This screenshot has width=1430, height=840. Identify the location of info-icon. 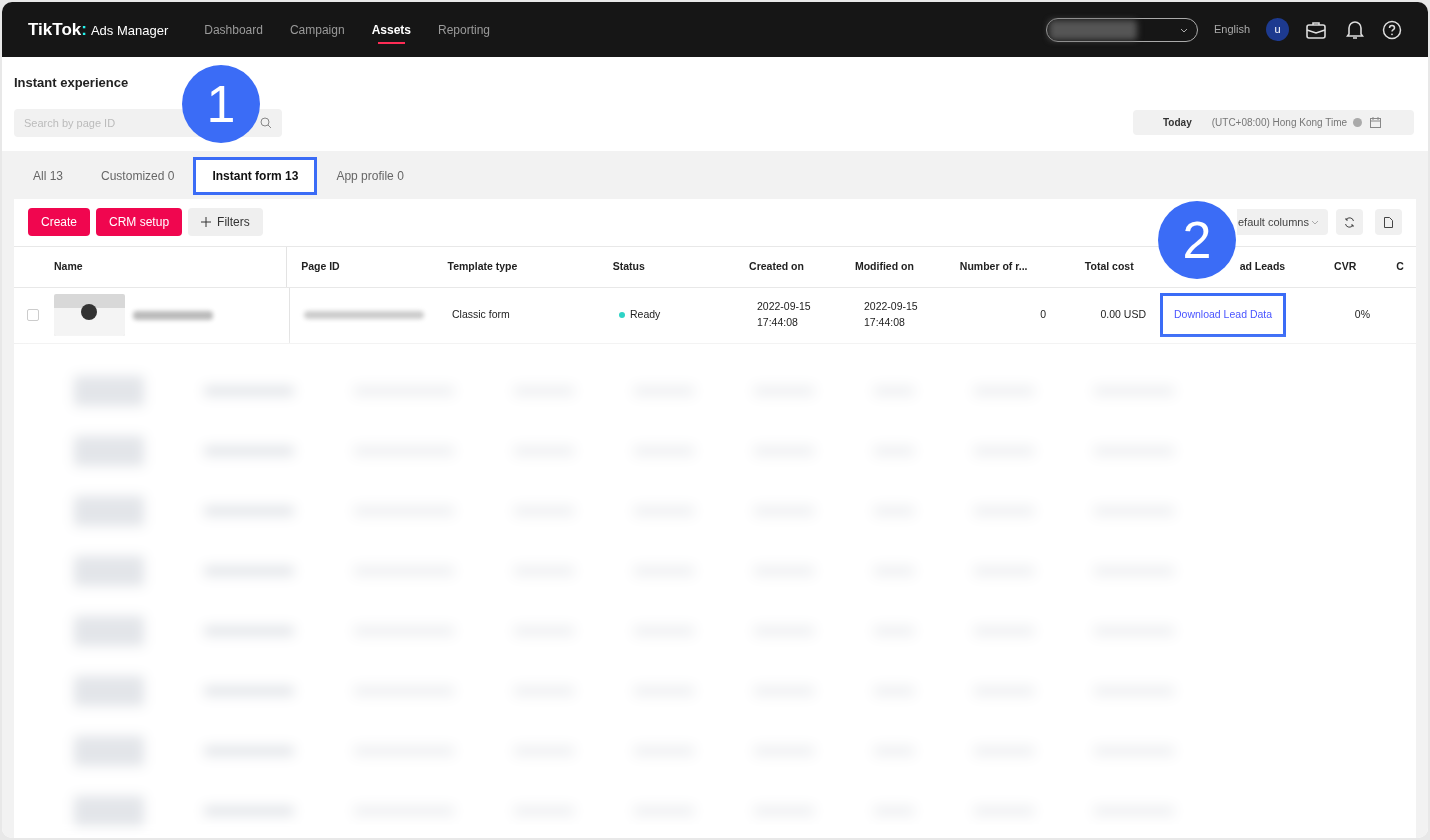
(1358, 122).